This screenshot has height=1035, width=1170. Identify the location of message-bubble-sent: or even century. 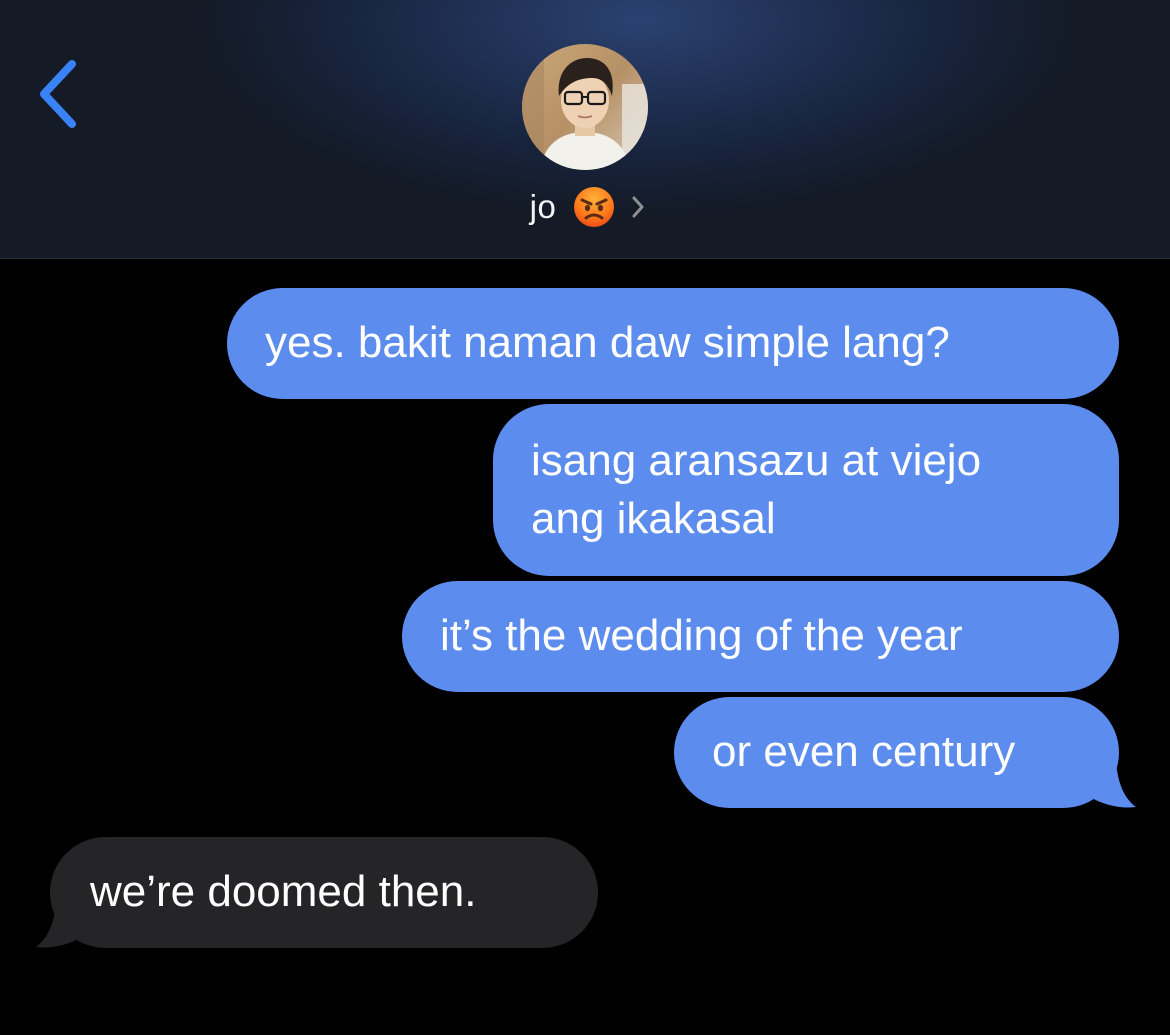
(896, 752).